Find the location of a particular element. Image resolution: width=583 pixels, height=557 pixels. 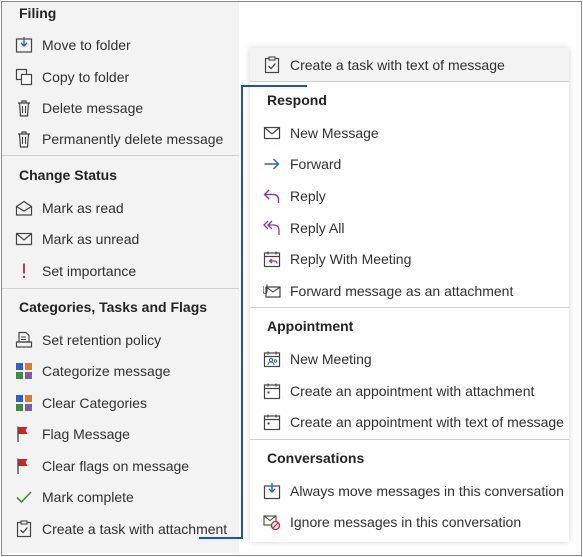

connector-line-bottom is located at coordinates (221, 538).